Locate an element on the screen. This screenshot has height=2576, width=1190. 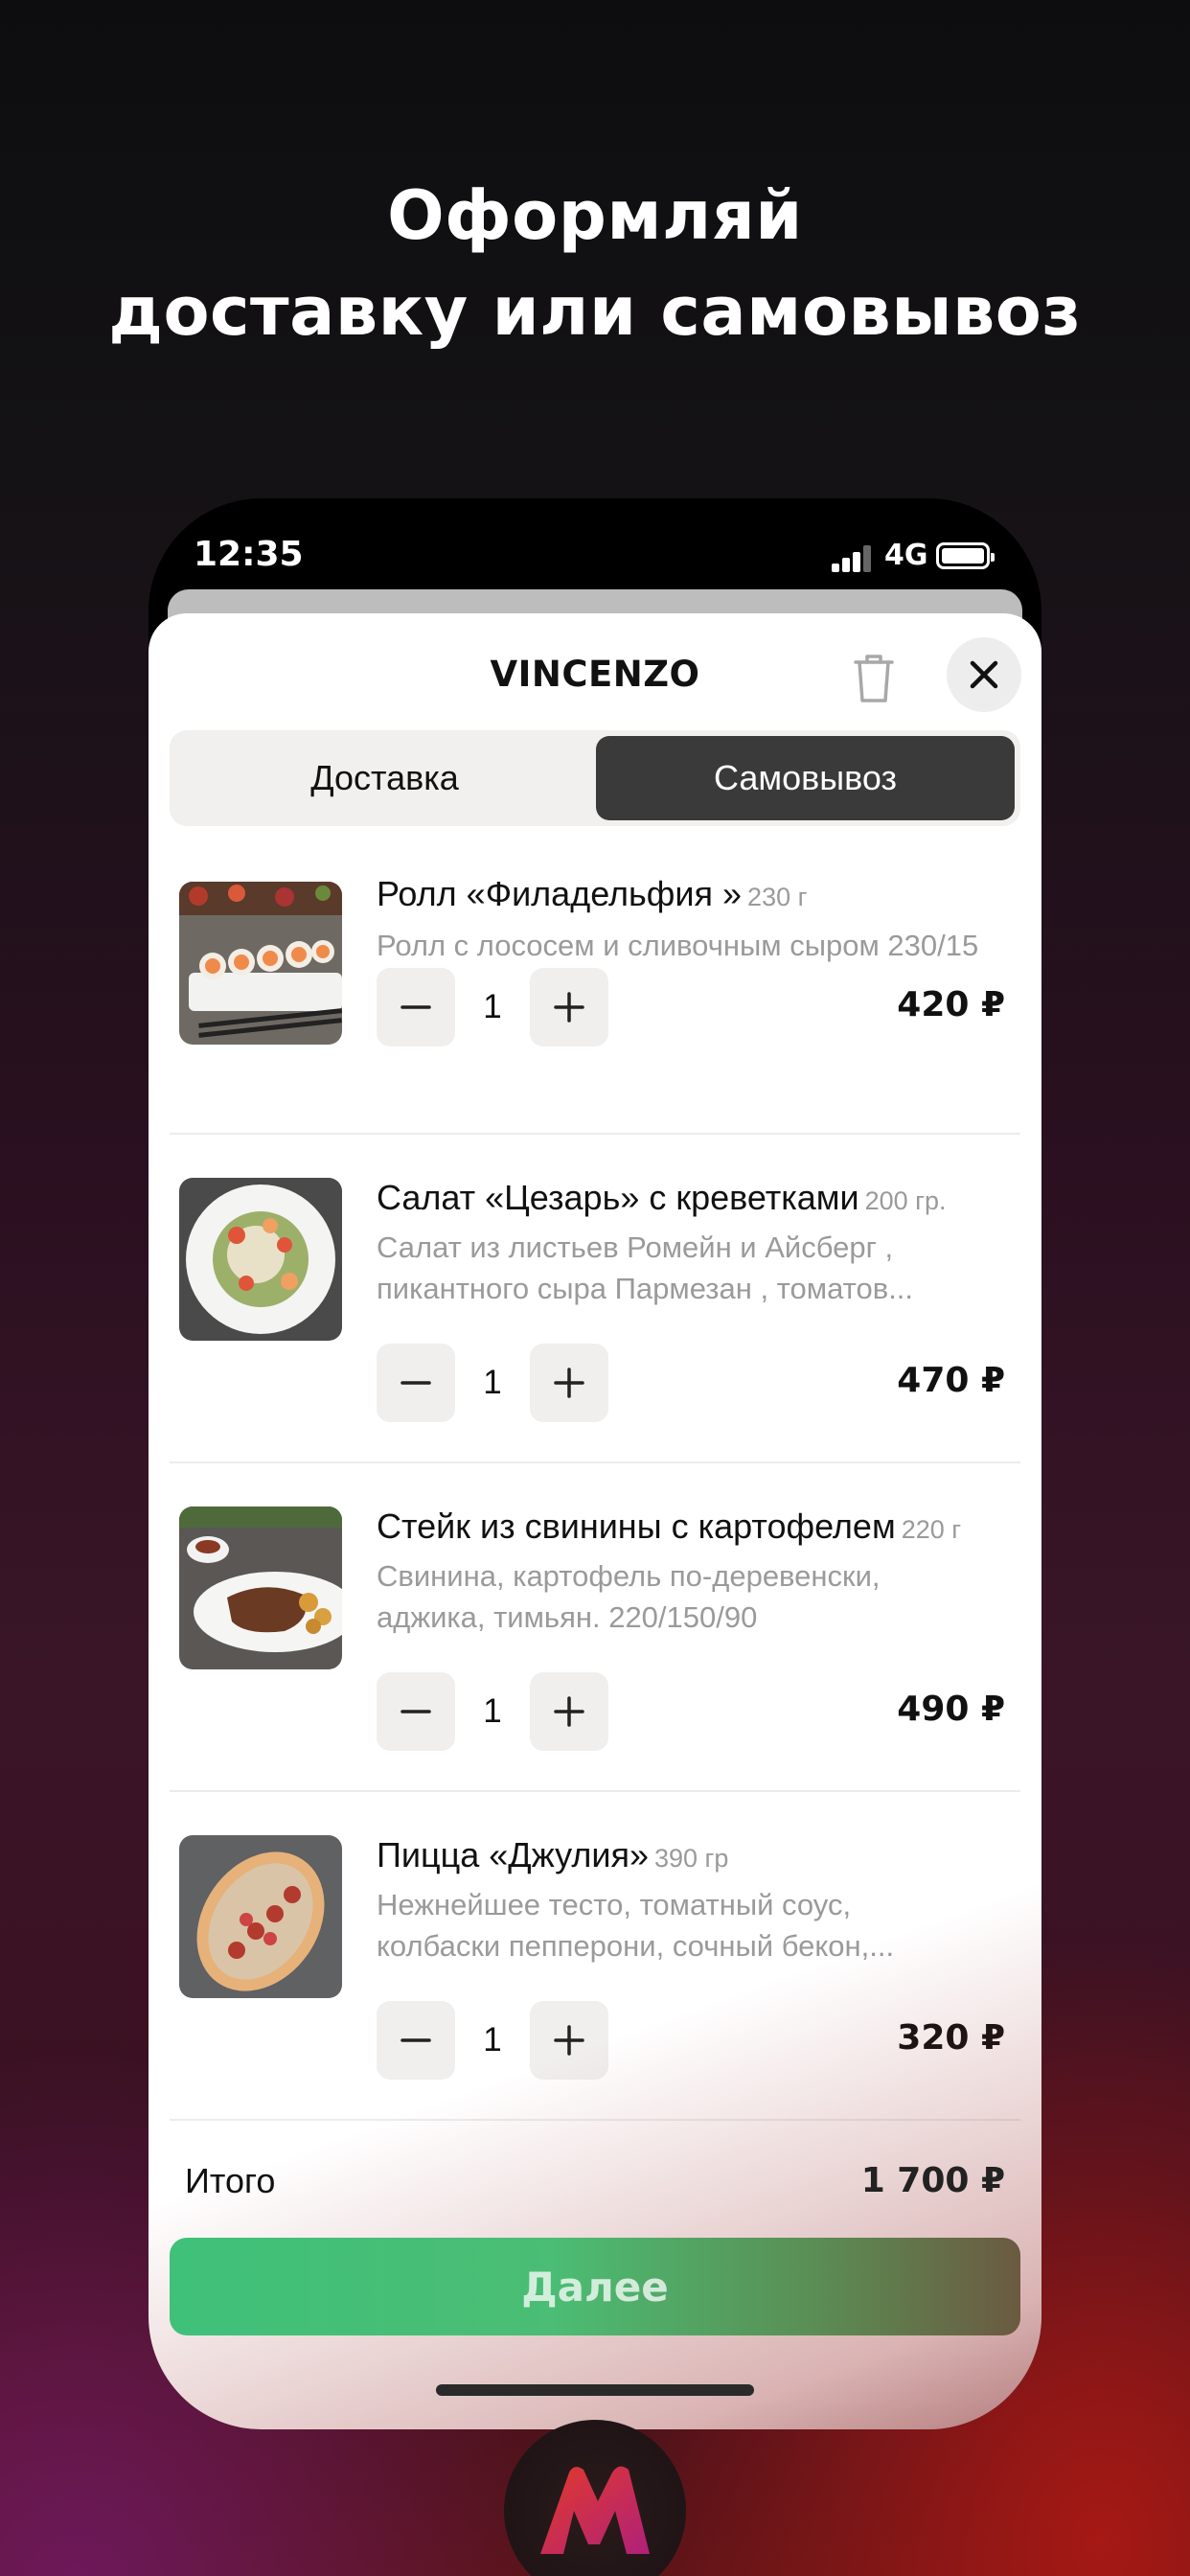
next-button: Далее is located at coordinates (595, 2286).